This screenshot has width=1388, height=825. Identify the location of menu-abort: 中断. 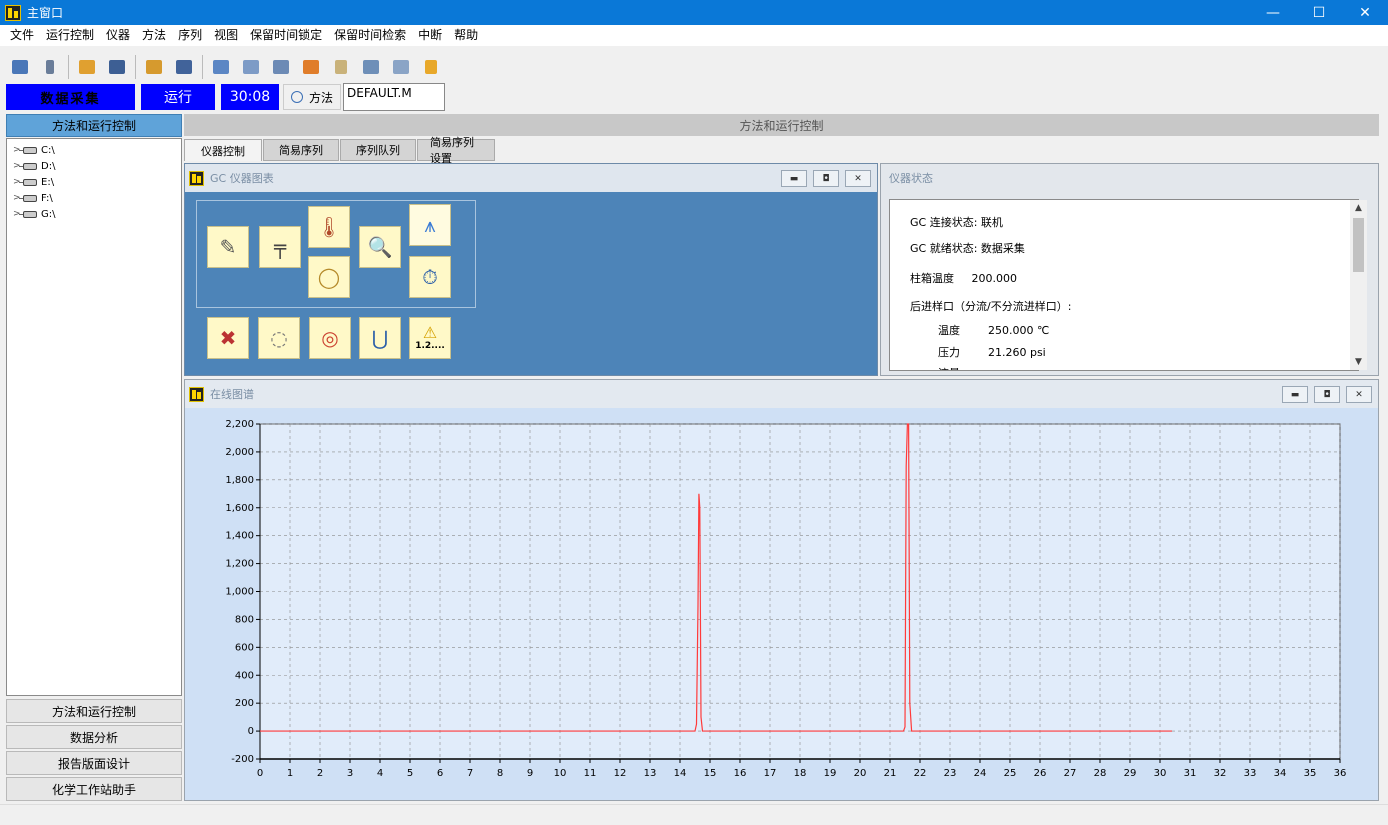
(430, 35).